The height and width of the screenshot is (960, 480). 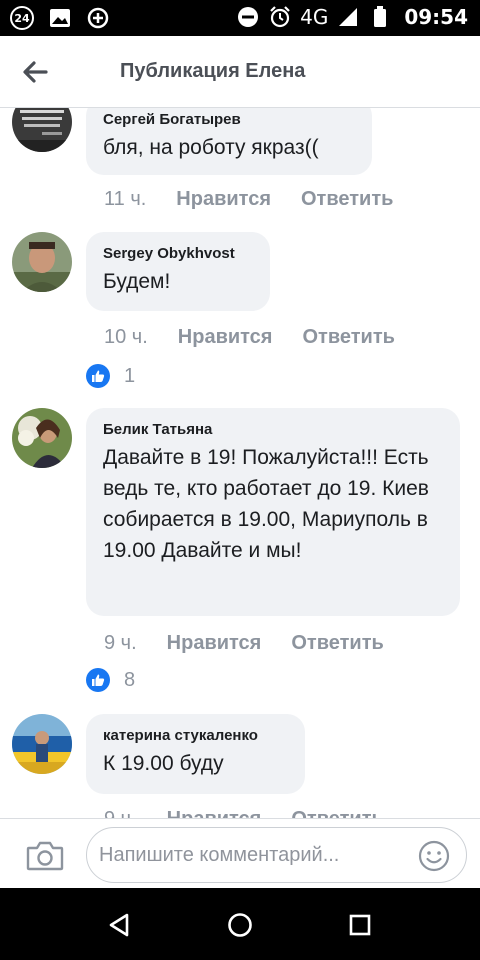 I want to click on system-nav-bar, so click(x=240, y=924).